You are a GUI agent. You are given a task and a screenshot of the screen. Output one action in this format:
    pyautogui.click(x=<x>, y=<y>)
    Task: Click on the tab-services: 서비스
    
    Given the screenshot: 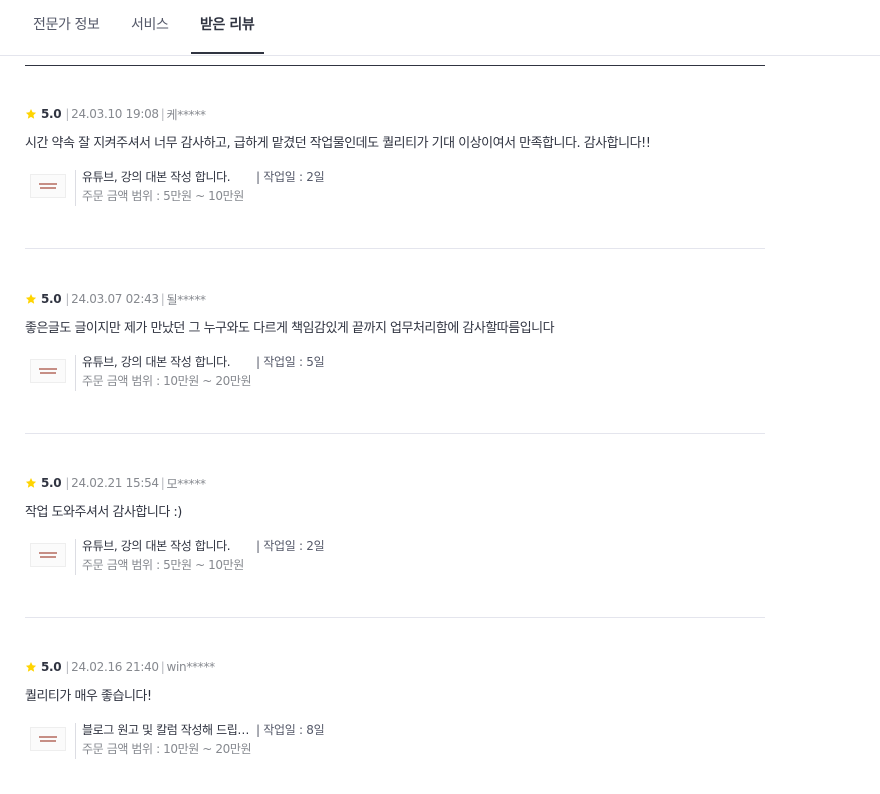 What is the action you would take?
    pyautogui.click(x=150, y=24)
    